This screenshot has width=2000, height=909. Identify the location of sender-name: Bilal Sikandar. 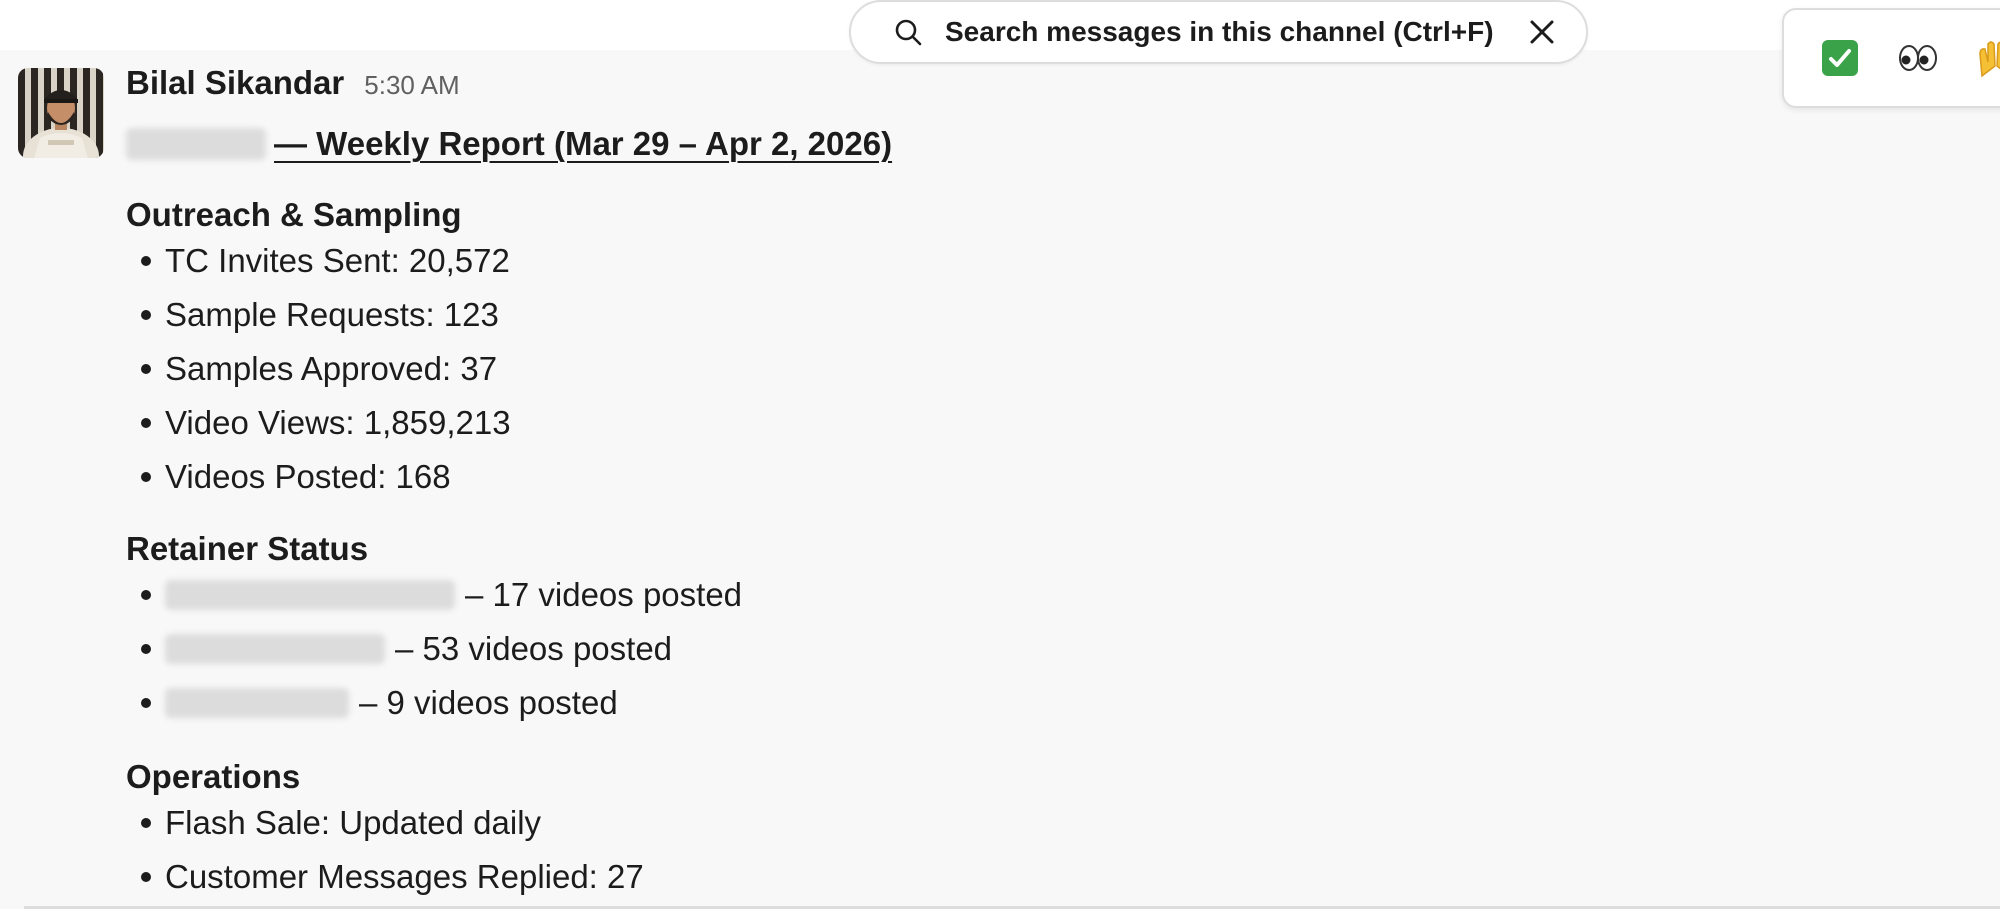
(235, 83).